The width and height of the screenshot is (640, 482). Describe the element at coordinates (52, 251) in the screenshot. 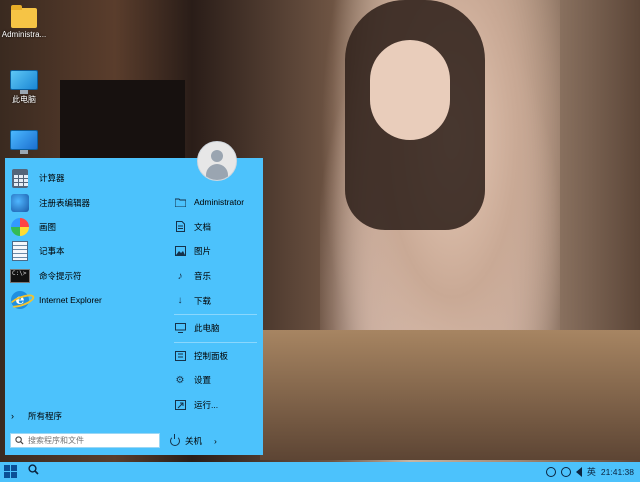

I see `app-label: 记事本` at that location.